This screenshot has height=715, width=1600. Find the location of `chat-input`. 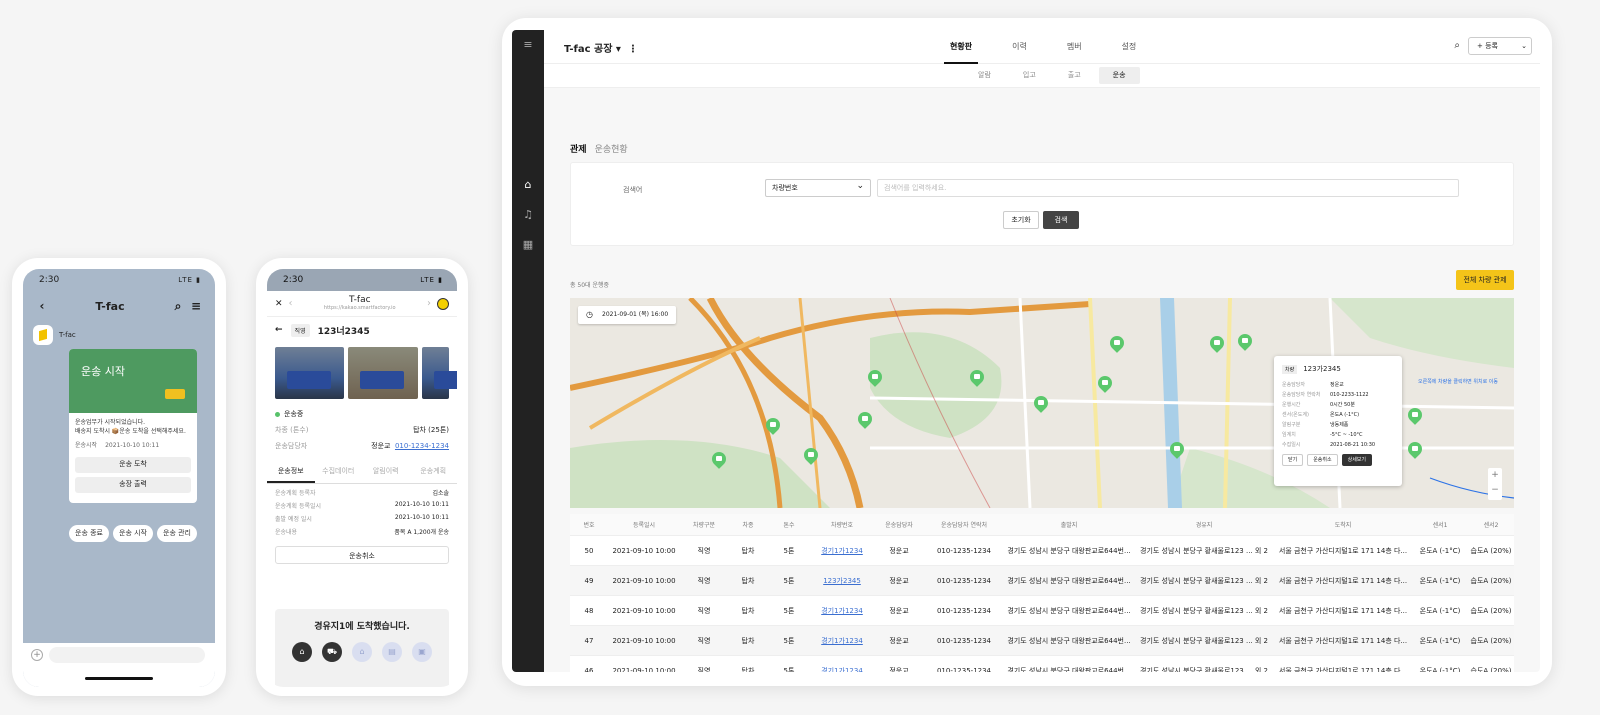

chat-input is located at coordinates (127, 655).